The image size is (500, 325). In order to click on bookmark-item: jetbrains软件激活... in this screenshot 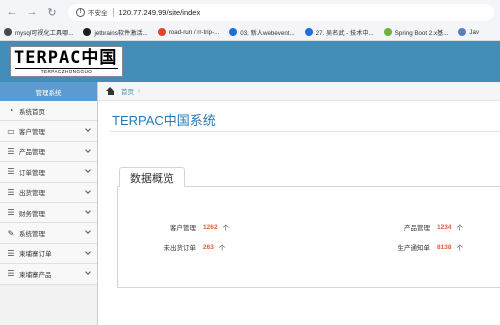, I will do `click(115, 32)`.